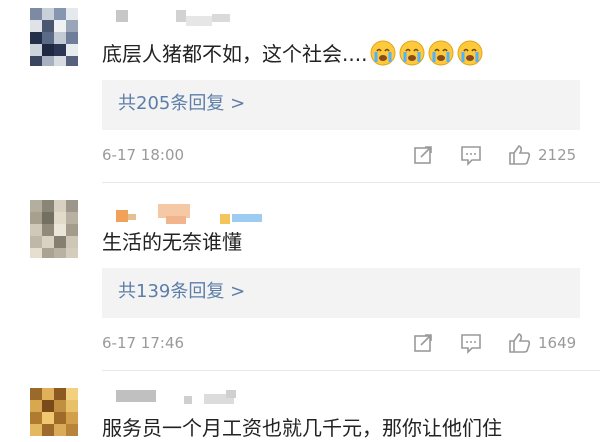 Image resolution: width=600 pixels, height=442 pixels. I want to click on comment-text: 服务员一个月工资也就几千元，那你让他们住, so click(302, 428).